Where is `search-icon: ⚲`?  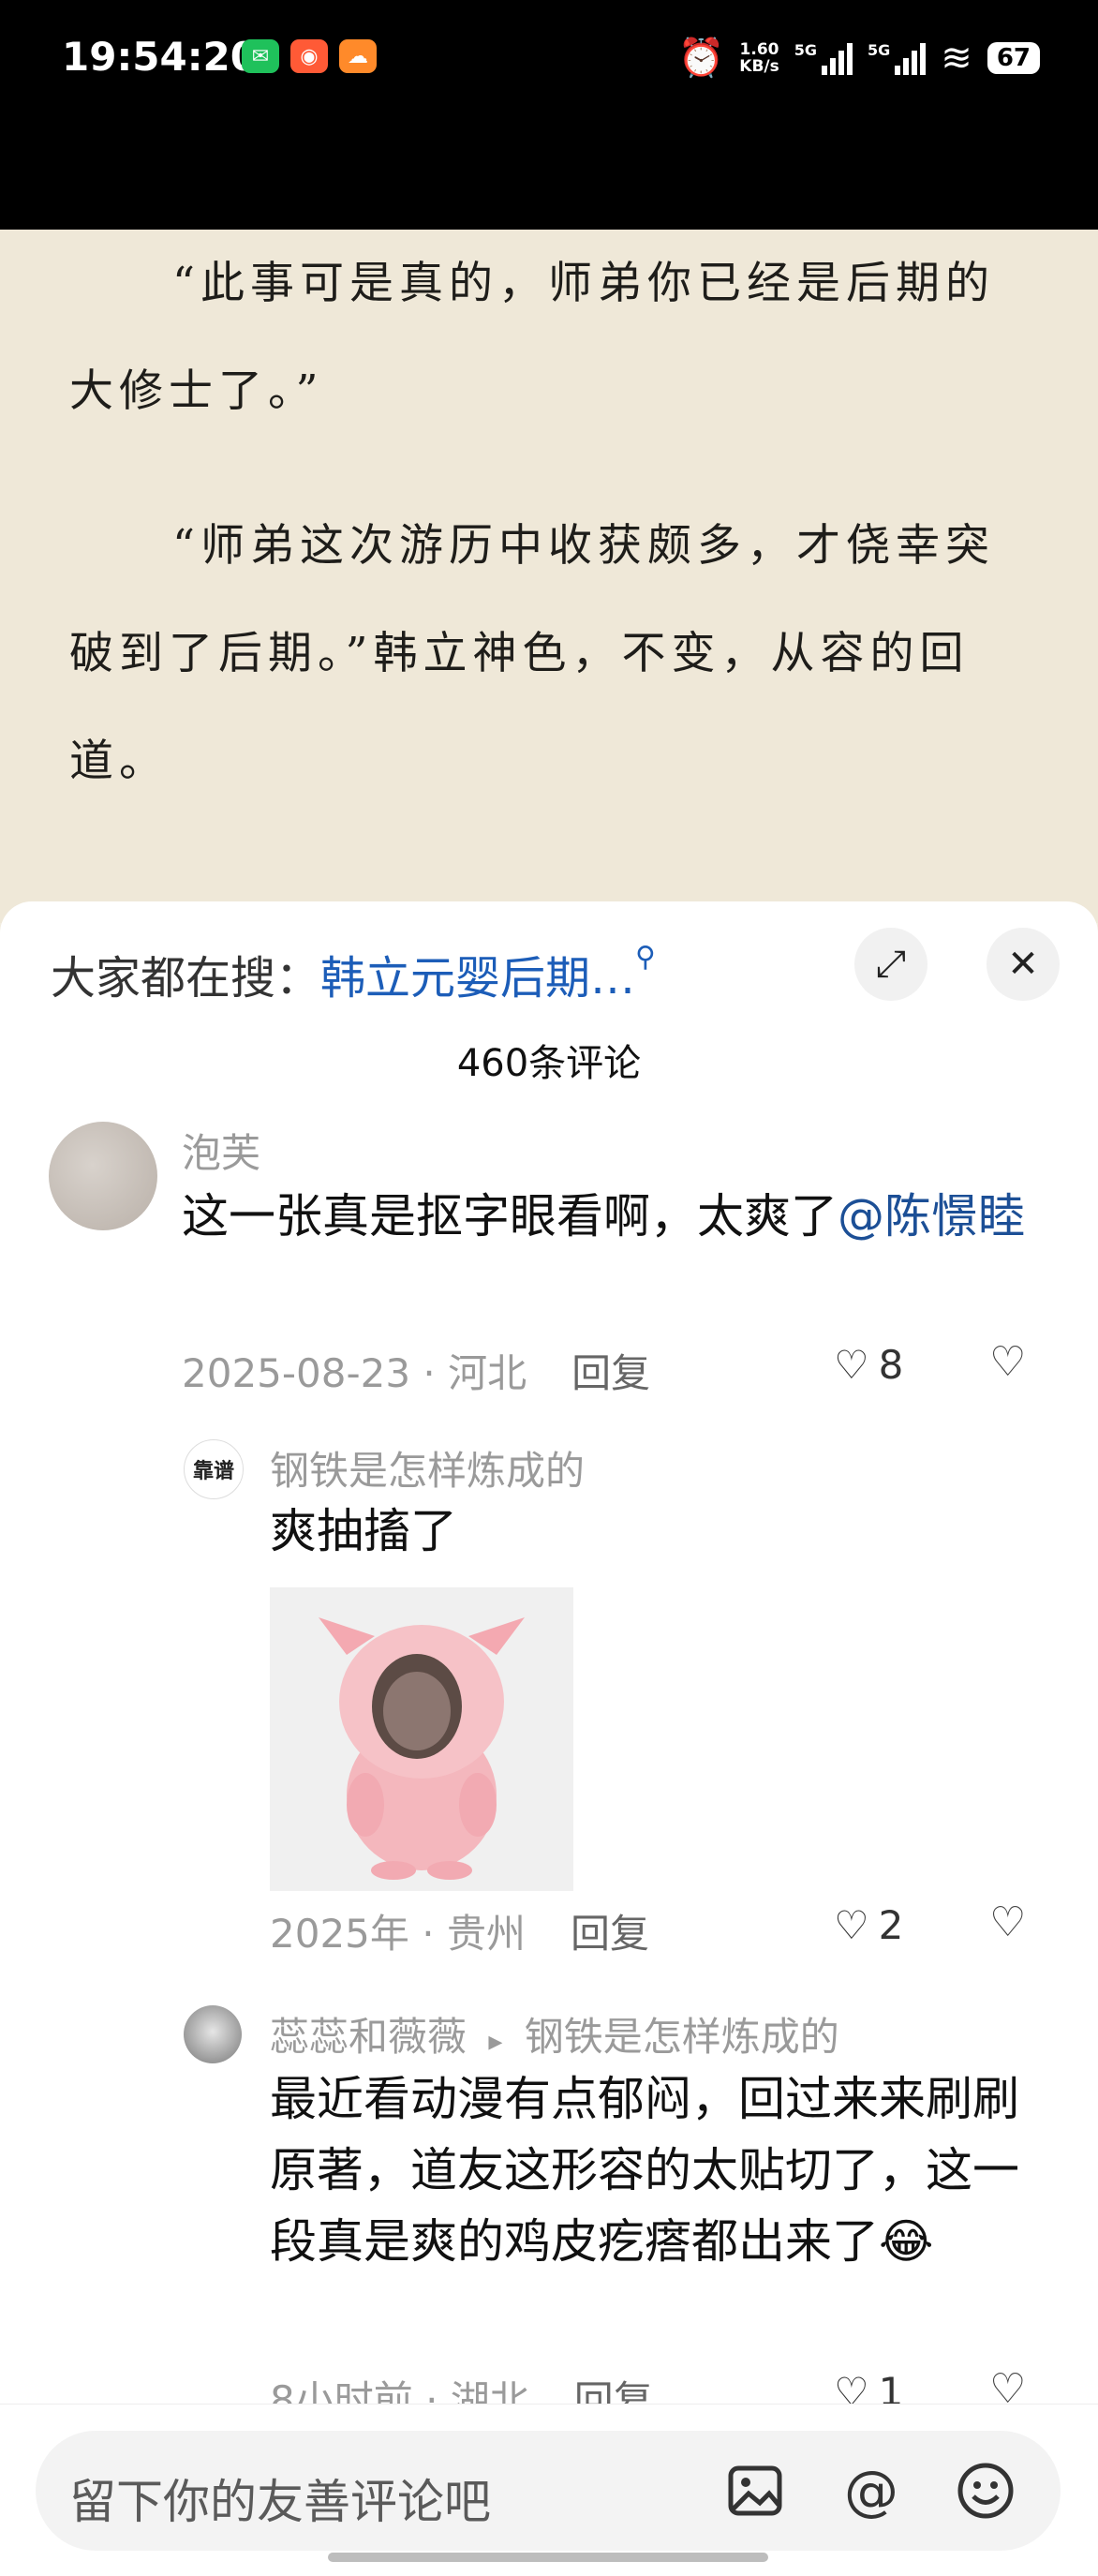
search-icon: ⚲ is located at coordinates (646, 957).